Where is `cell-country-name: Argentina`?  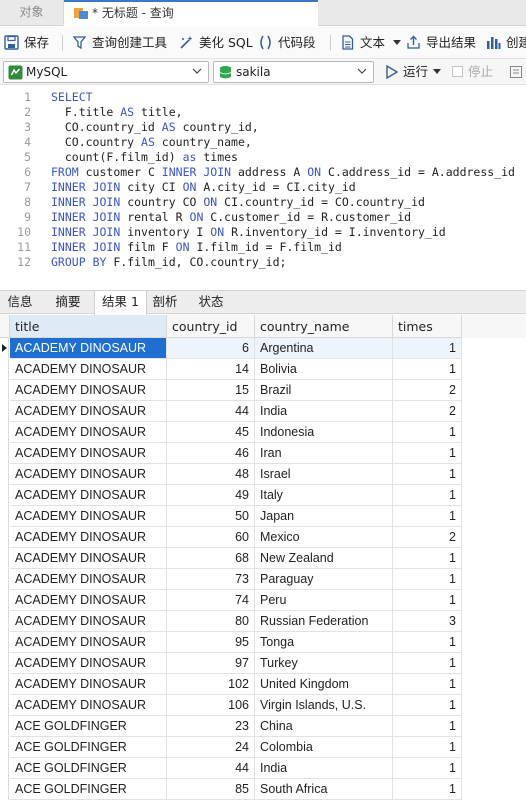 cell-country-name: Argentina is located at coordinates (324, 348).